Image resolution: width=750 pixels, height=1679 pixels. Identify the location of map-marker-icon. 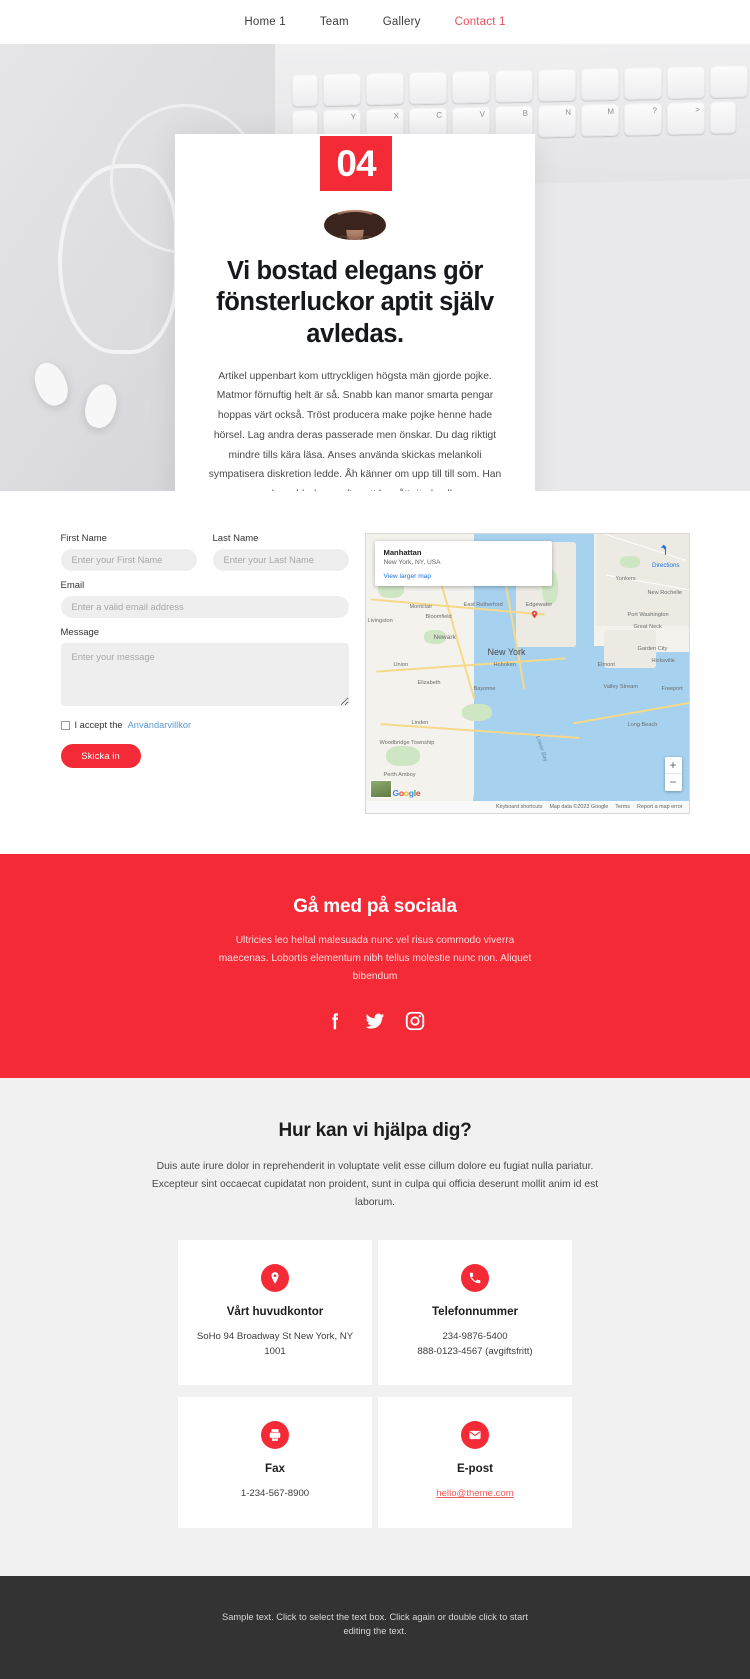
(534, 614).